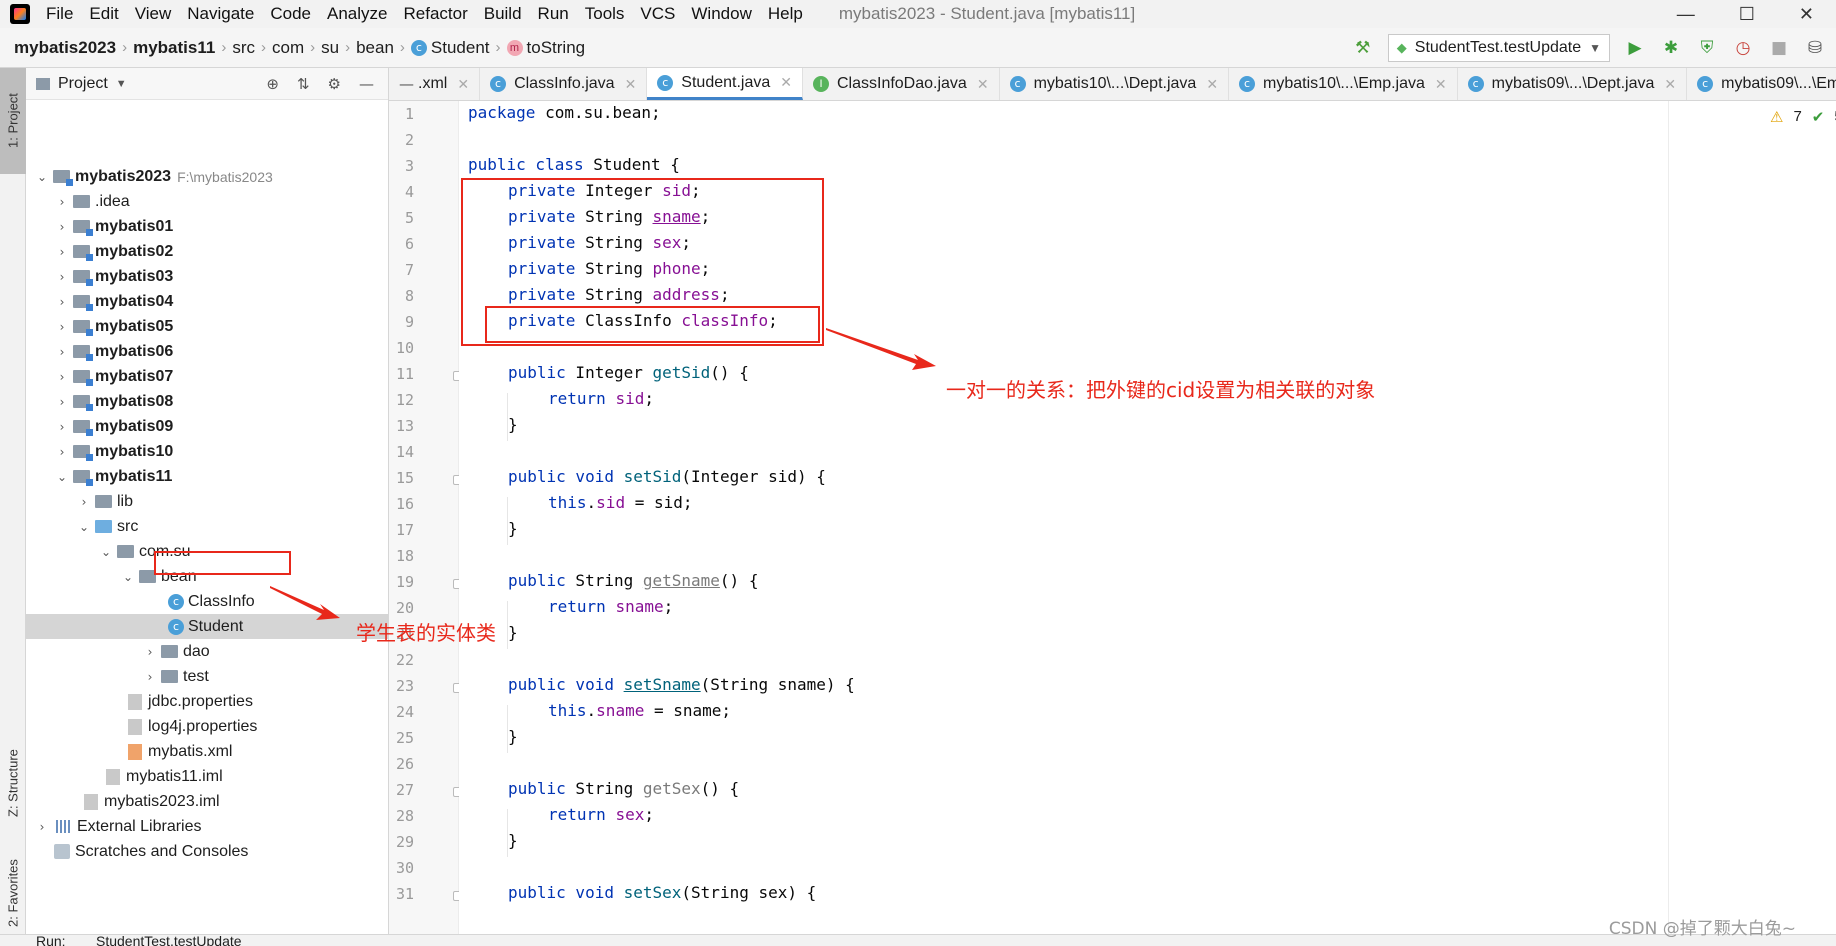  What do you see at coordinates (605, 14) in the screenshot?
I see `menu-tools: Tools` at bounding box center [605, 14].